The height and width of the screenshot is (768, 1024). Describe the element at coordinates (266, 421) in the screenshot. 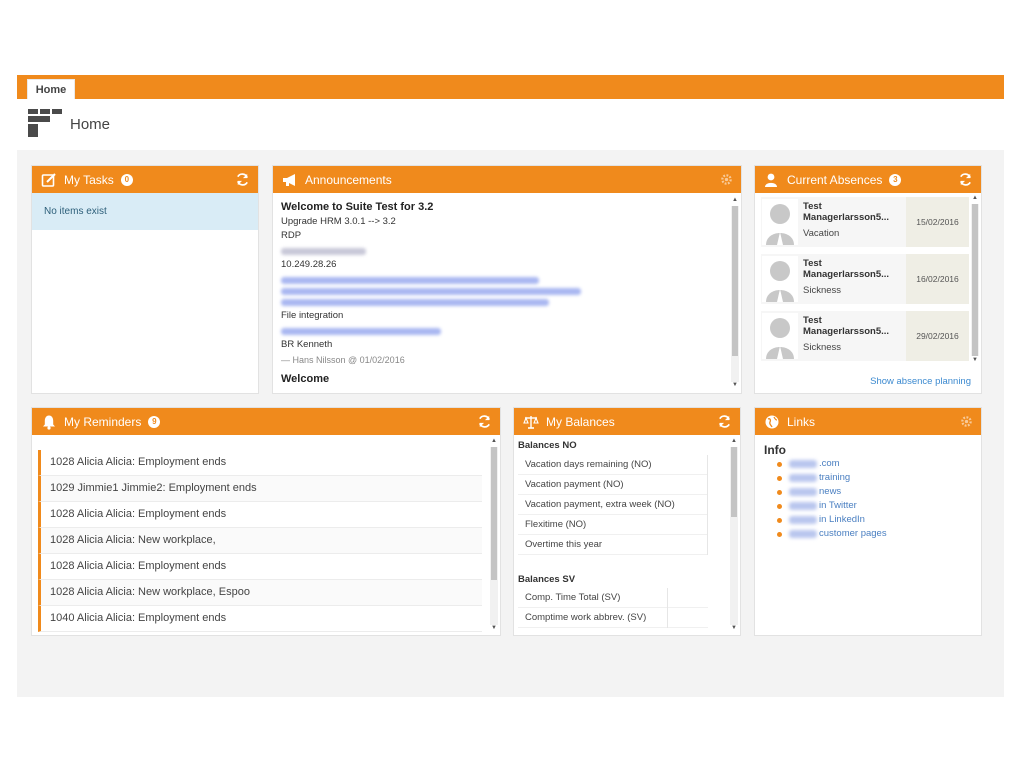

I see `reminders-header: My Reminders 9` at that location.